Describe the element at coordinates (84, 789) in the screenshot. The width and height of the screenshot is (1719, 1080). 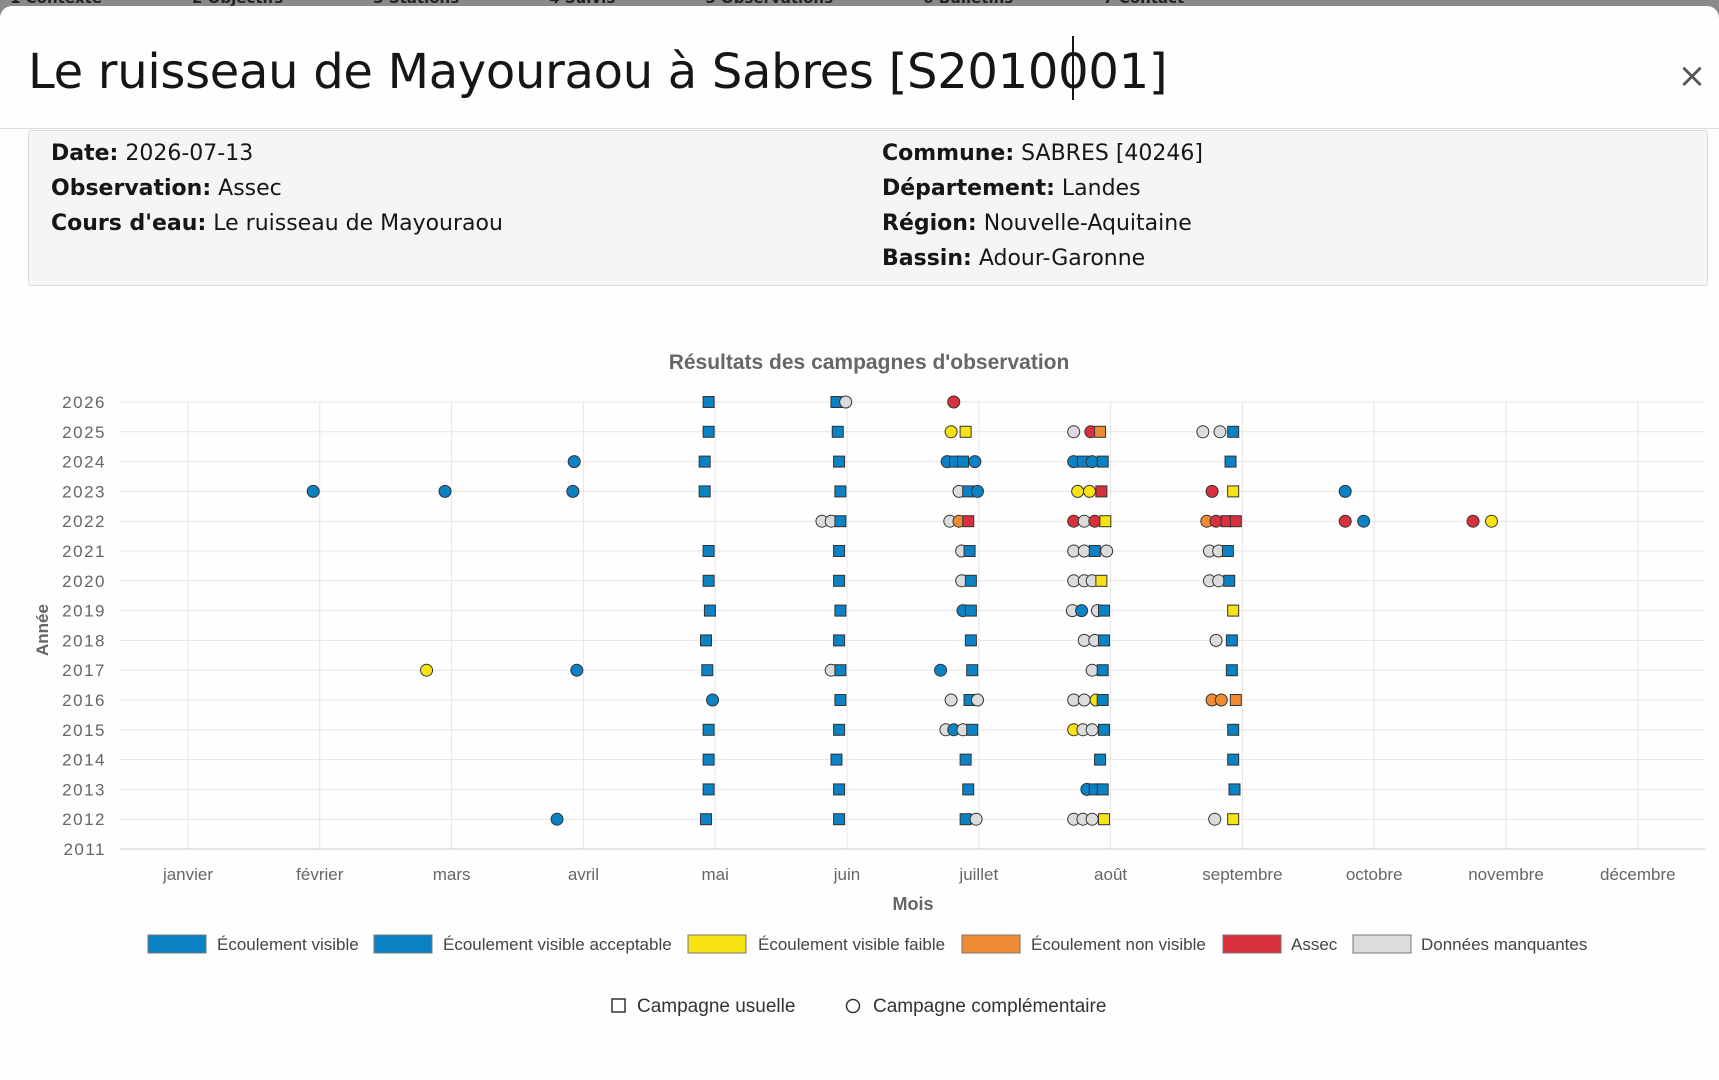
I see `y-tick-label: 2013` at that location.